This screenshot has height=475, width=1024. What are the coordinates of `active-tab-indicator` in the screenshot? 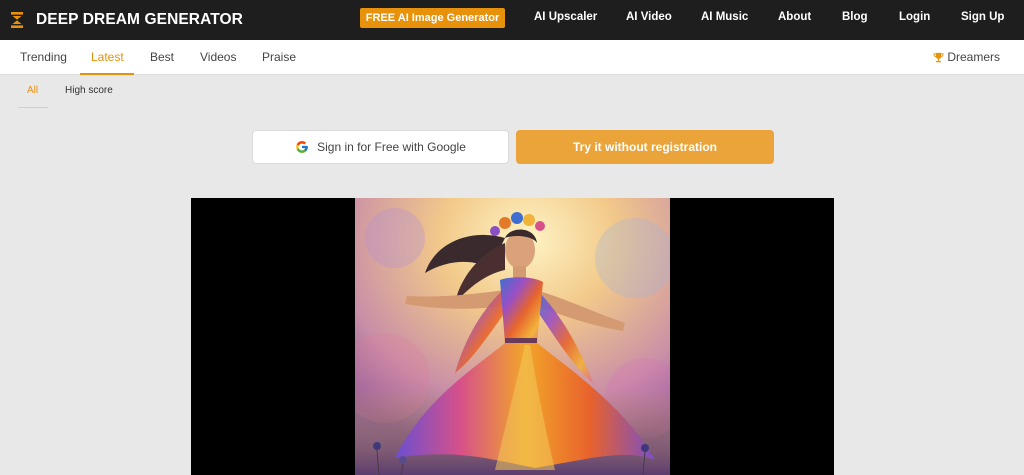 It's located at (107, 74).